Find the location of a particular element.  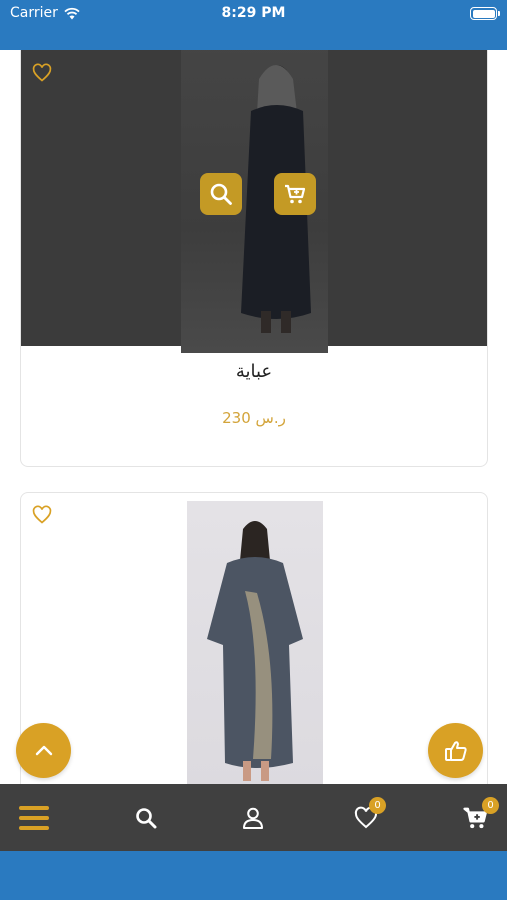

status-time: 8:29 PM is located at coordinates (253, 13).